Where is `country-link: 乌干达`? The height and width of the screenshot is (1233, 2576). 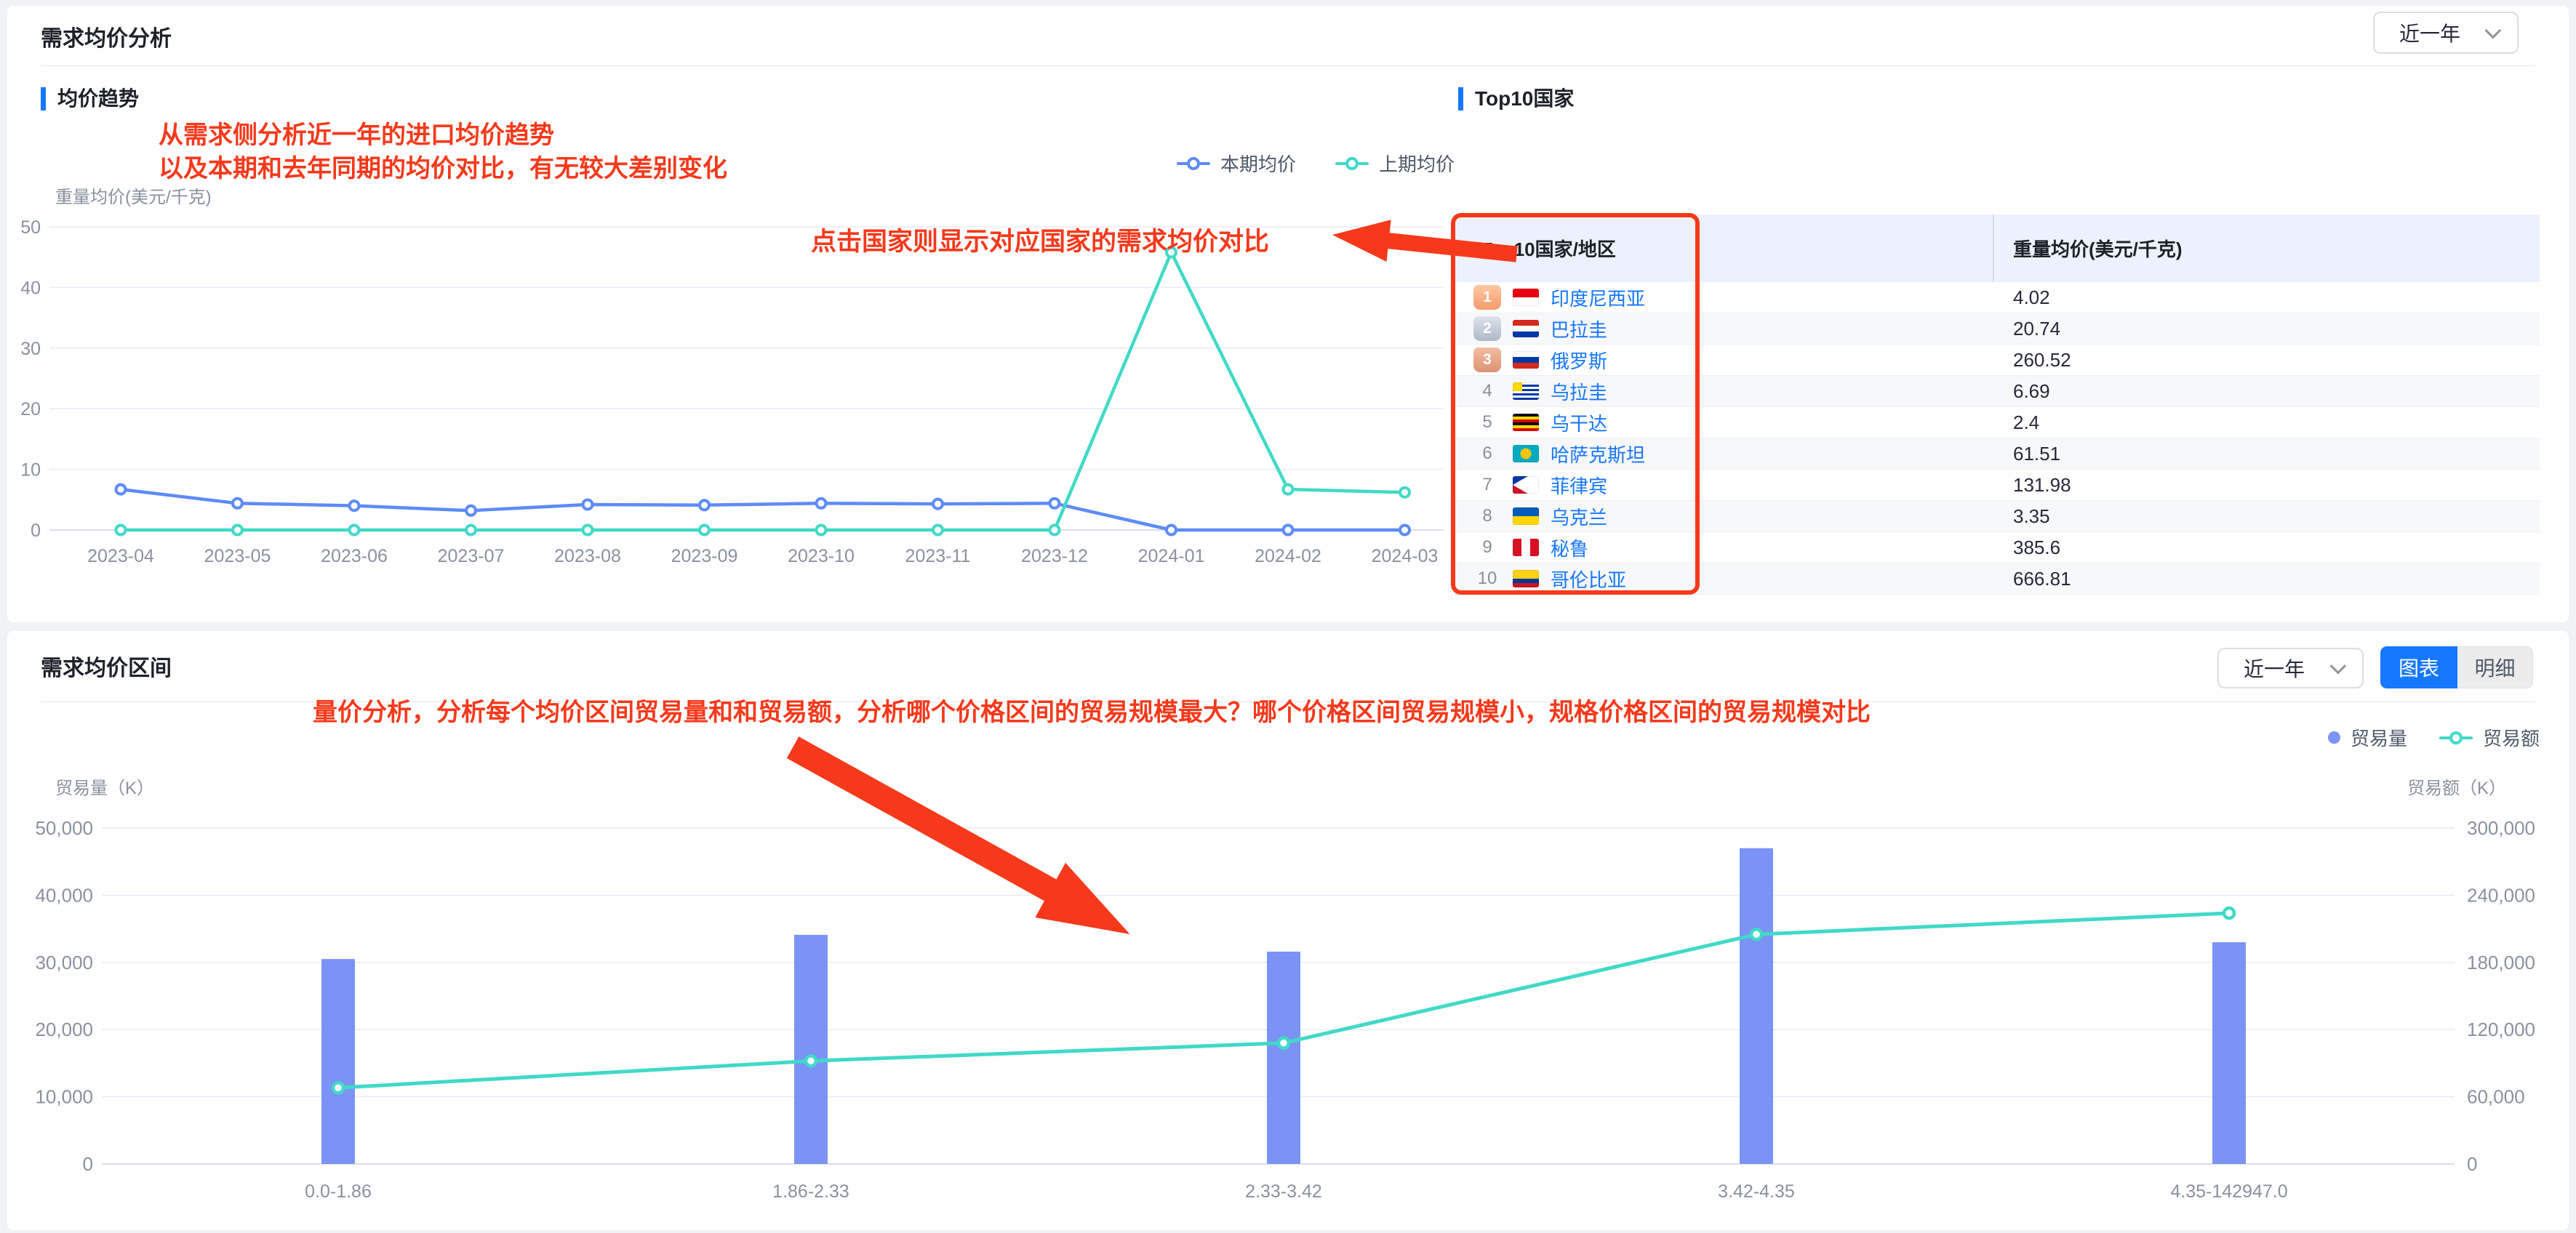
country-link: 乌干达 is located at coordinates (1579, 422).